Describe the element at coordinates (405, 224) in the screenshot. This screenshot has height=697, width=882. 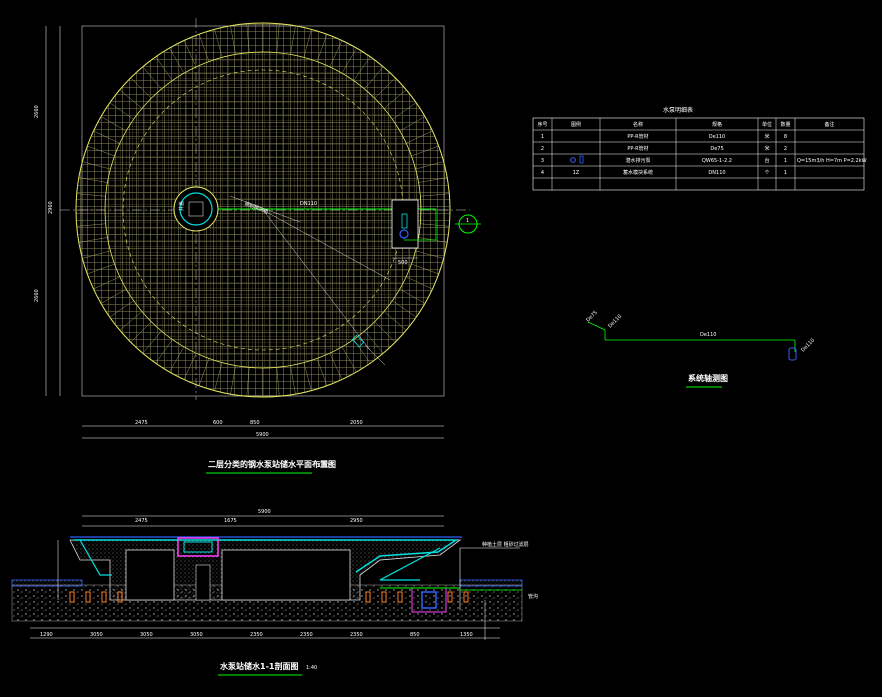
I see `pump-box` at that location.